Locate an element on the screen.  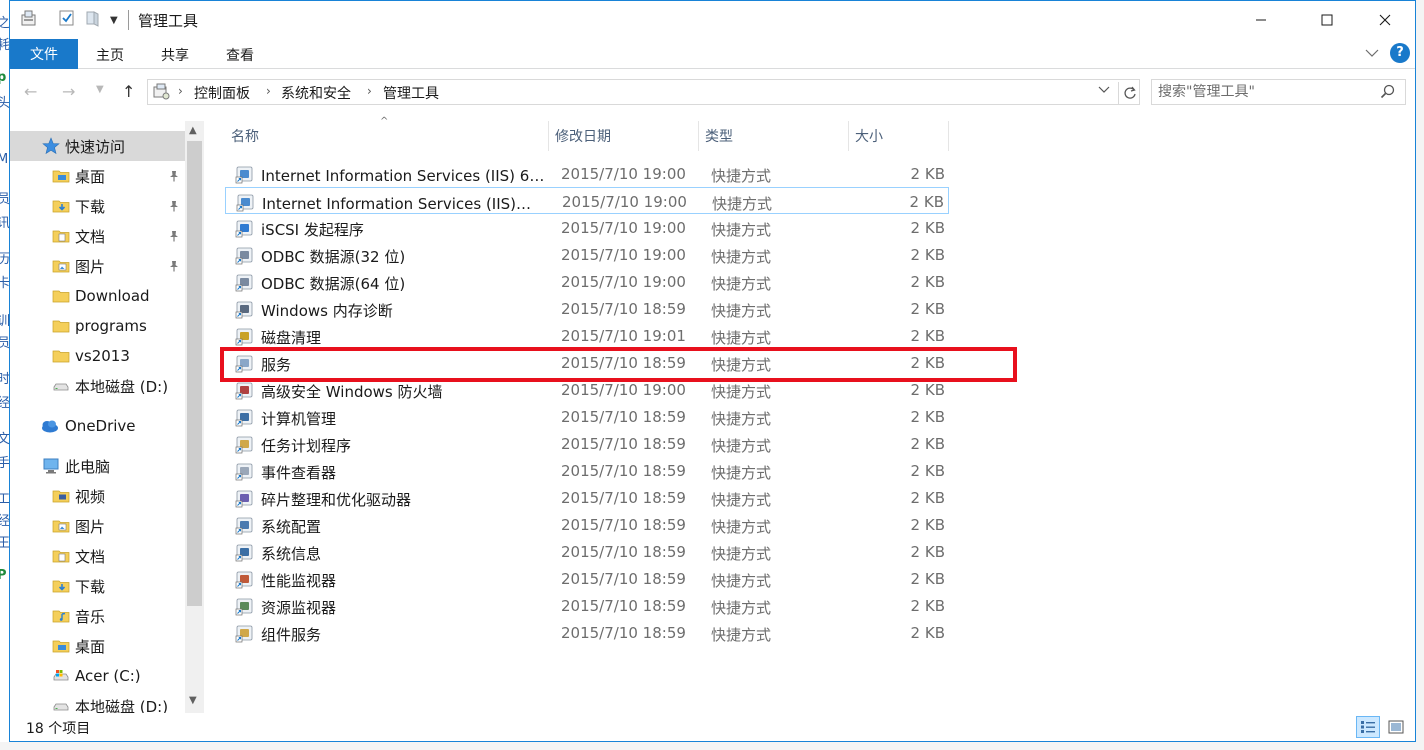
nav-onedrive: OneDrive is located at coordinates (97, 426).